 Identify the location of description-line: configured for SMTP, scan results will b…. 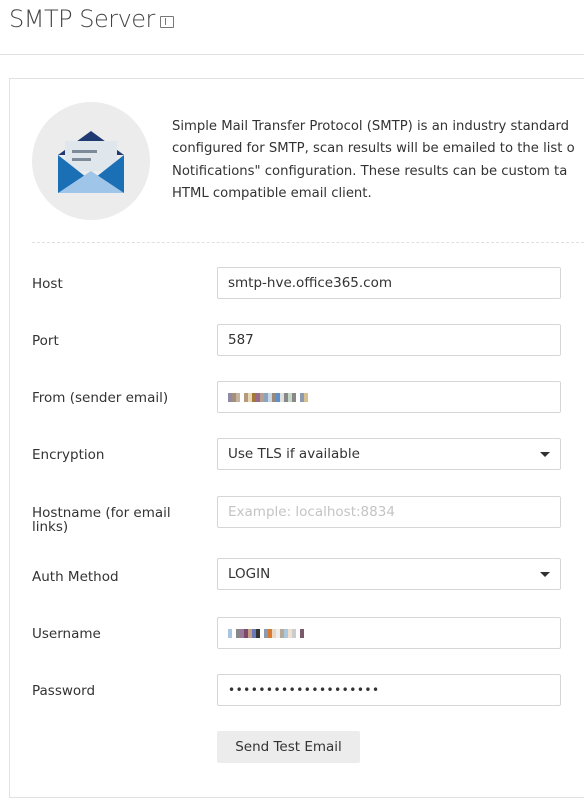
(373, 149).